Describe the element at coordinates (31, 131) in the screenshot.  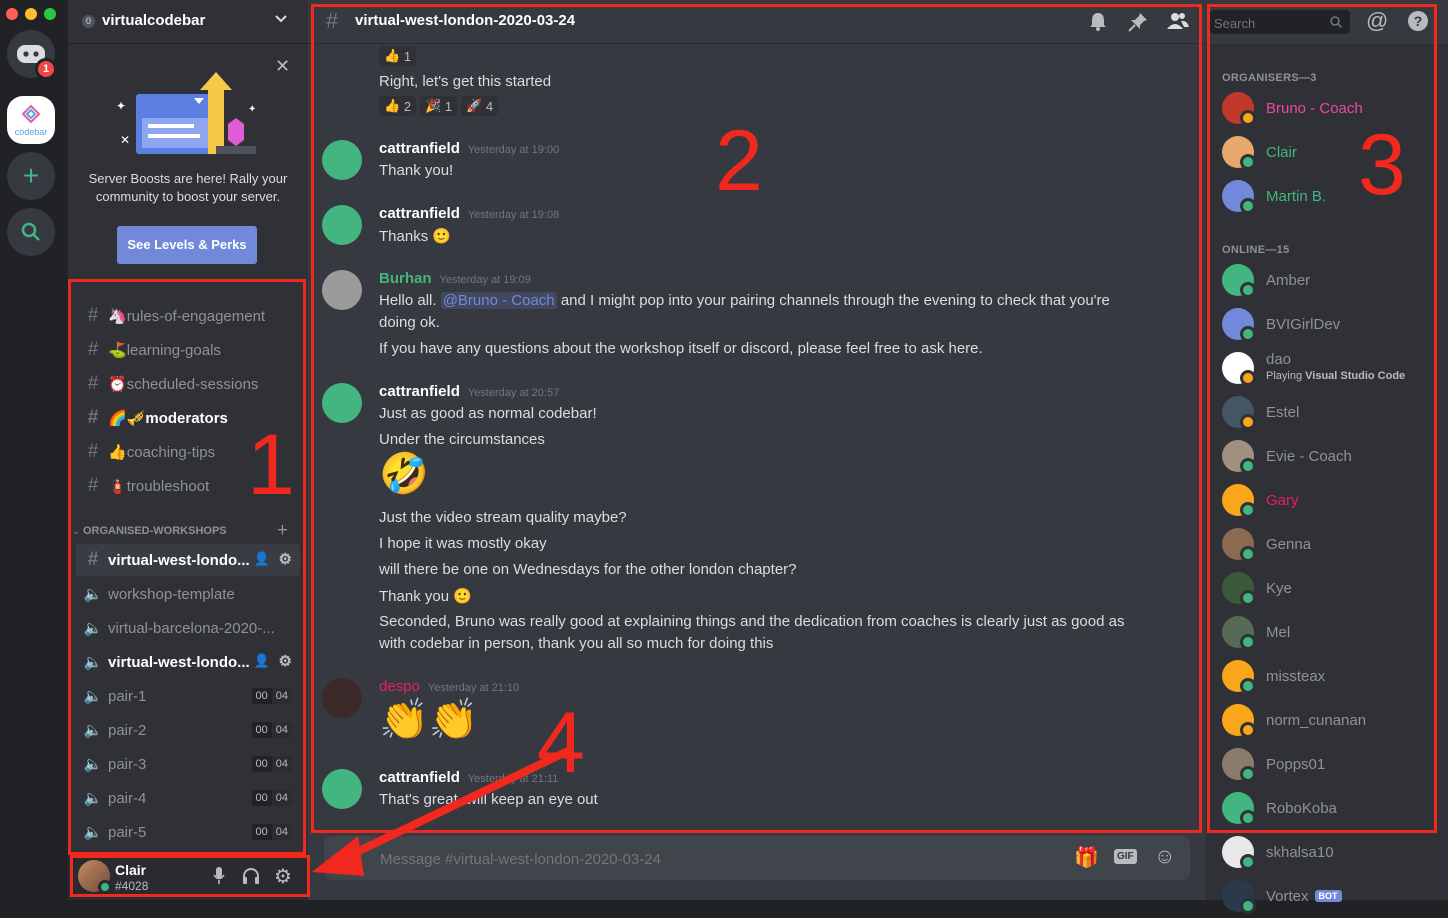
I see `server-label: codebar` at that location.